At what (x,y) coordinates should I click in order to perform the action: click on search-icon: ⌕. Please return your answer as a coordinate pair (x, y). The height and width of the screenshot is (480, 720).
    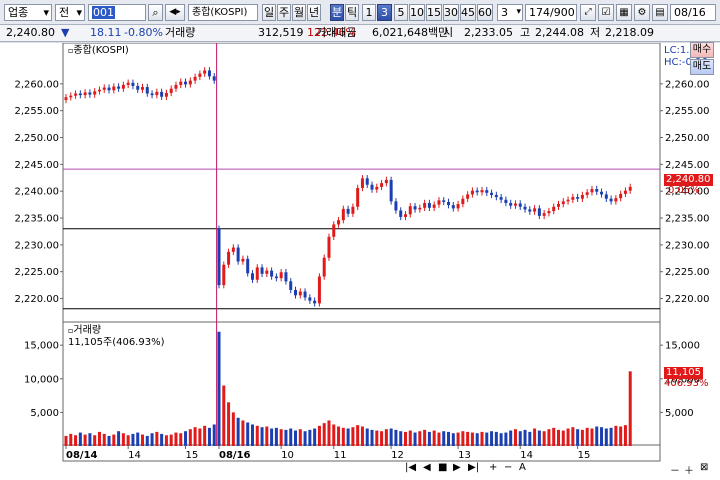
    Looking at the image, I should click on (155, 12).